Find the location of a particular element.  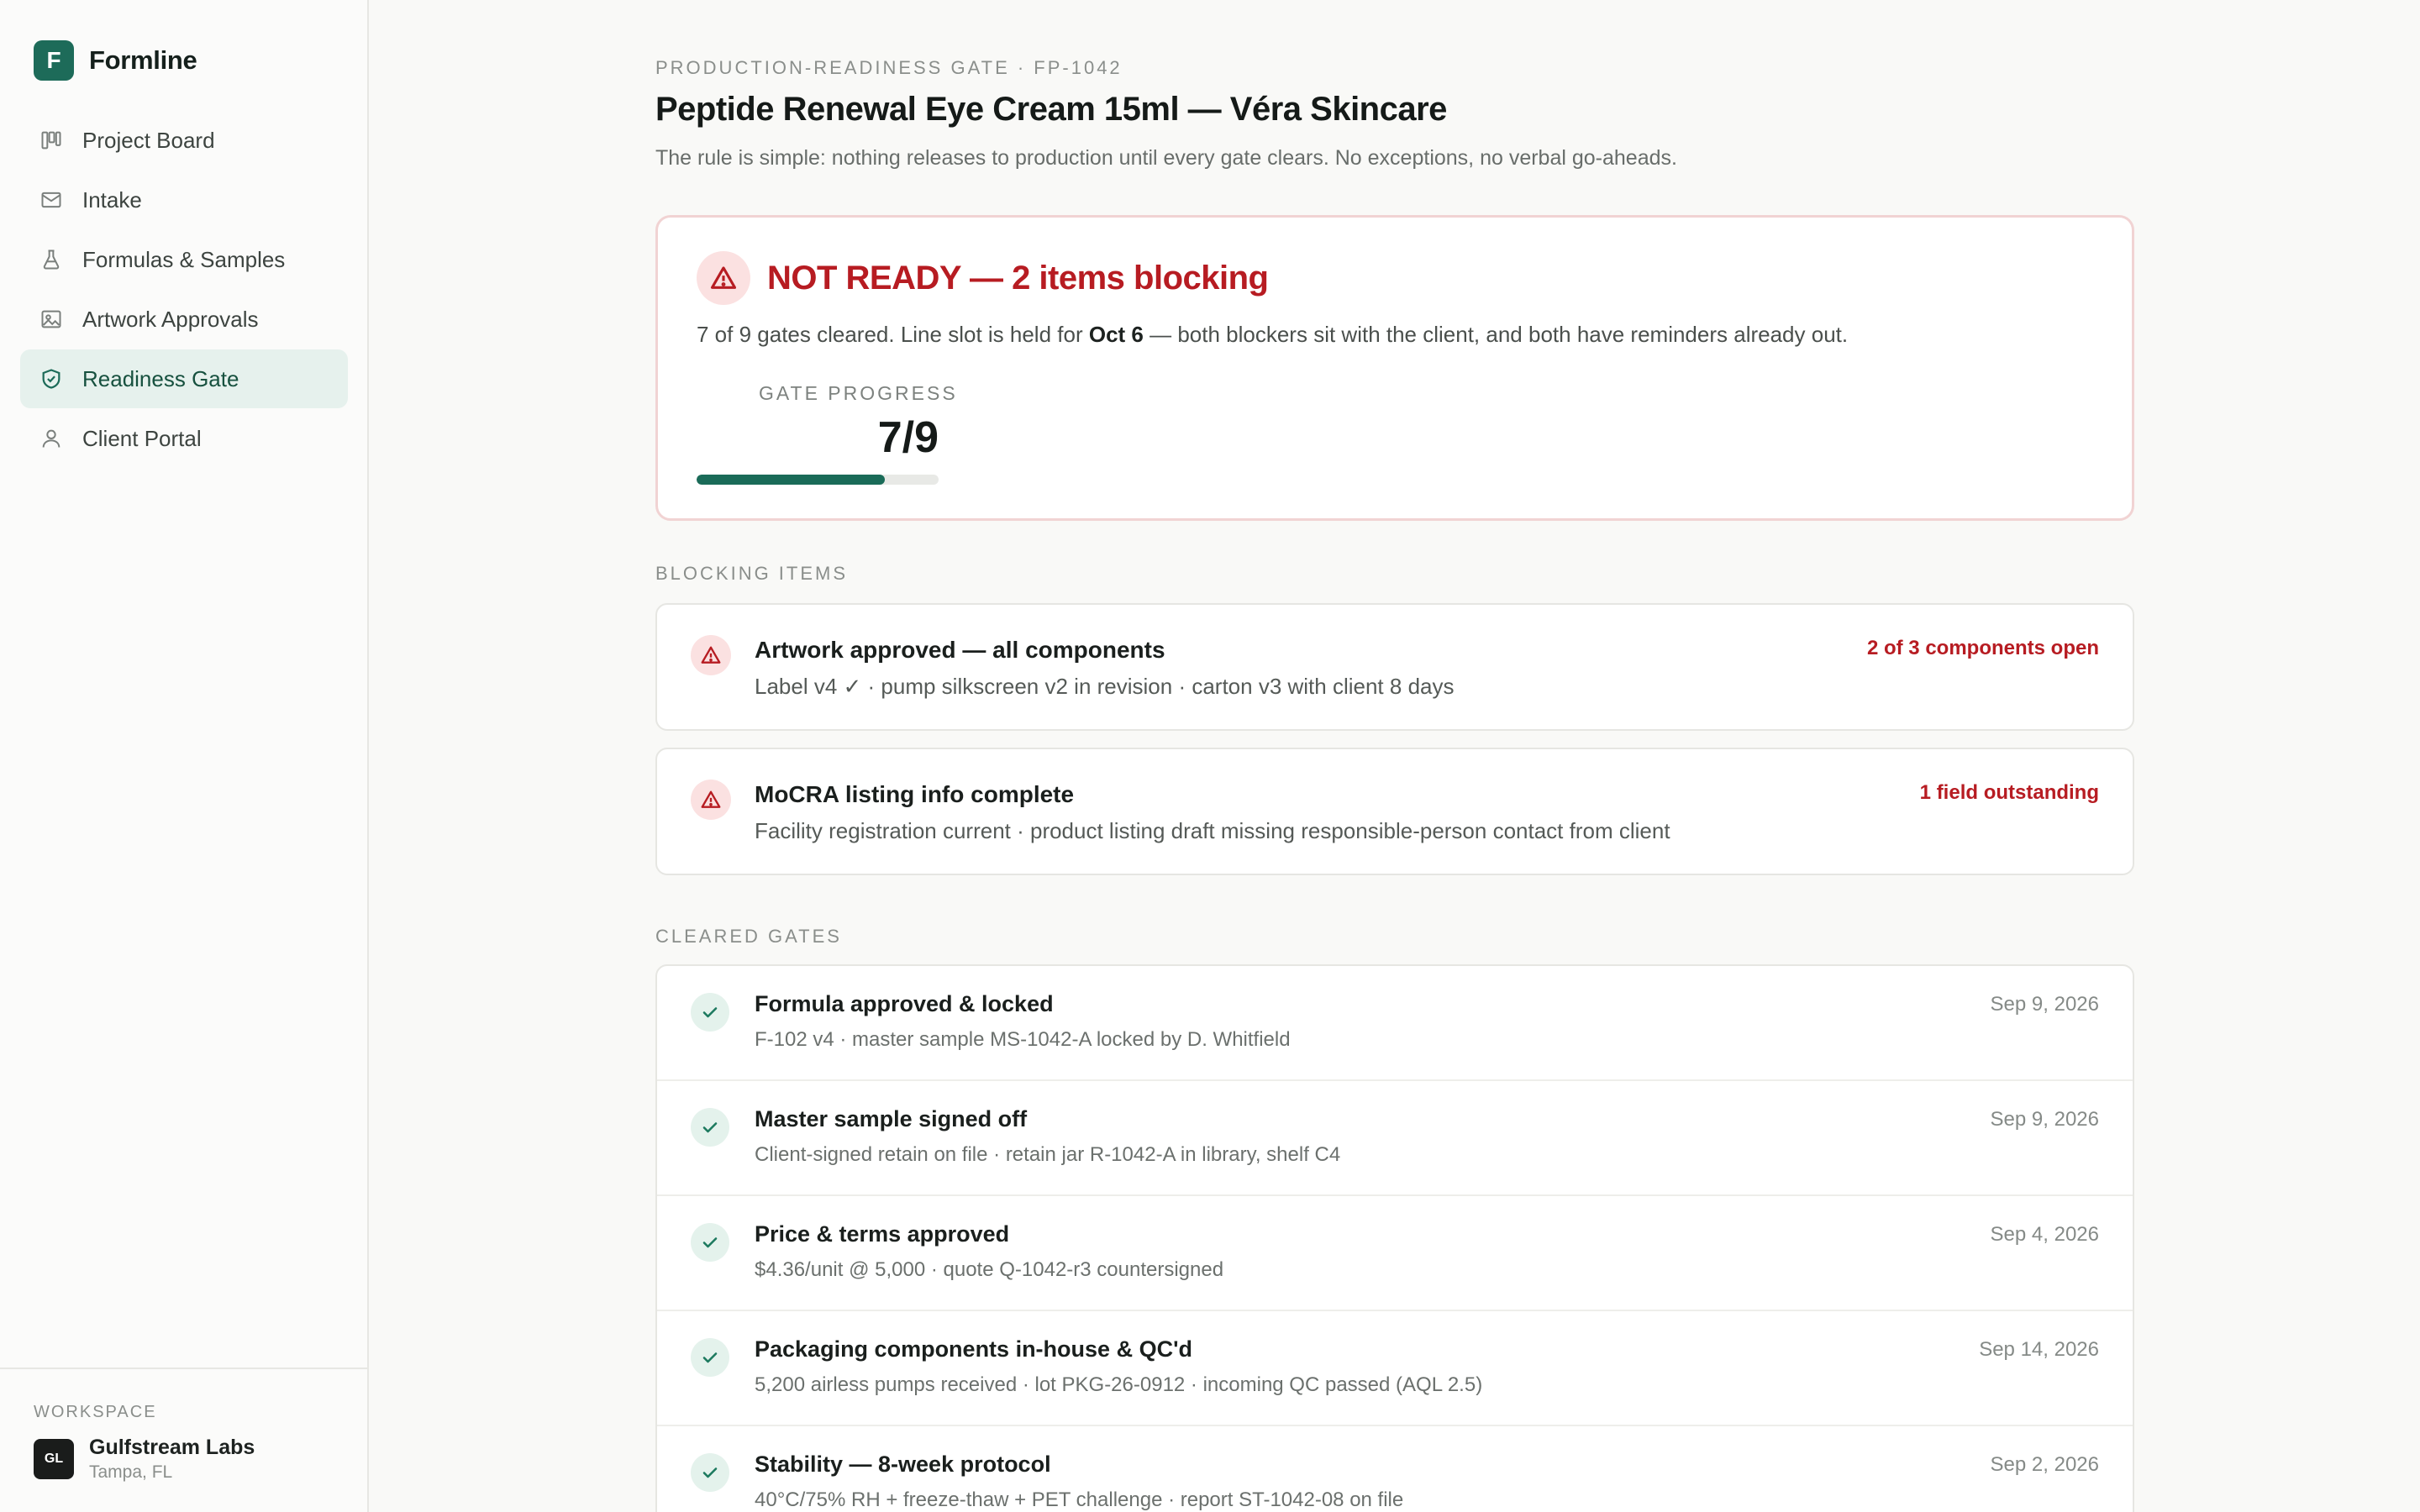

blocking-item-title: Artwork approved — all components is located at coordinates (960, 650).